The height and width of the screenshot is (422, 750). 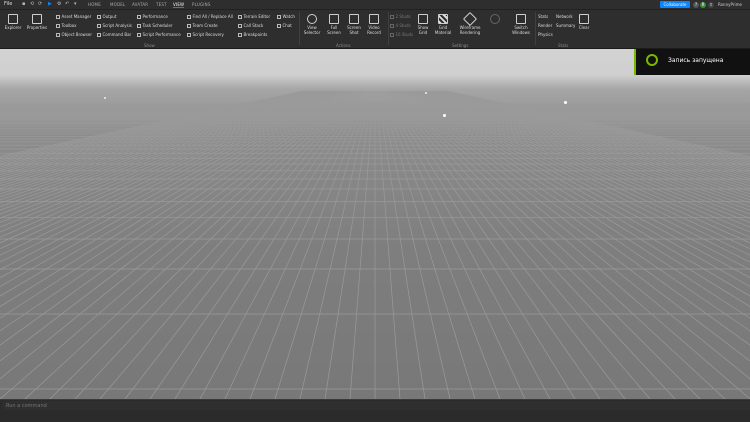 What do you see at coordinates (24, 4) in the screenshot?
I see `save-icon: ▪` at bounding box center [24, 4].